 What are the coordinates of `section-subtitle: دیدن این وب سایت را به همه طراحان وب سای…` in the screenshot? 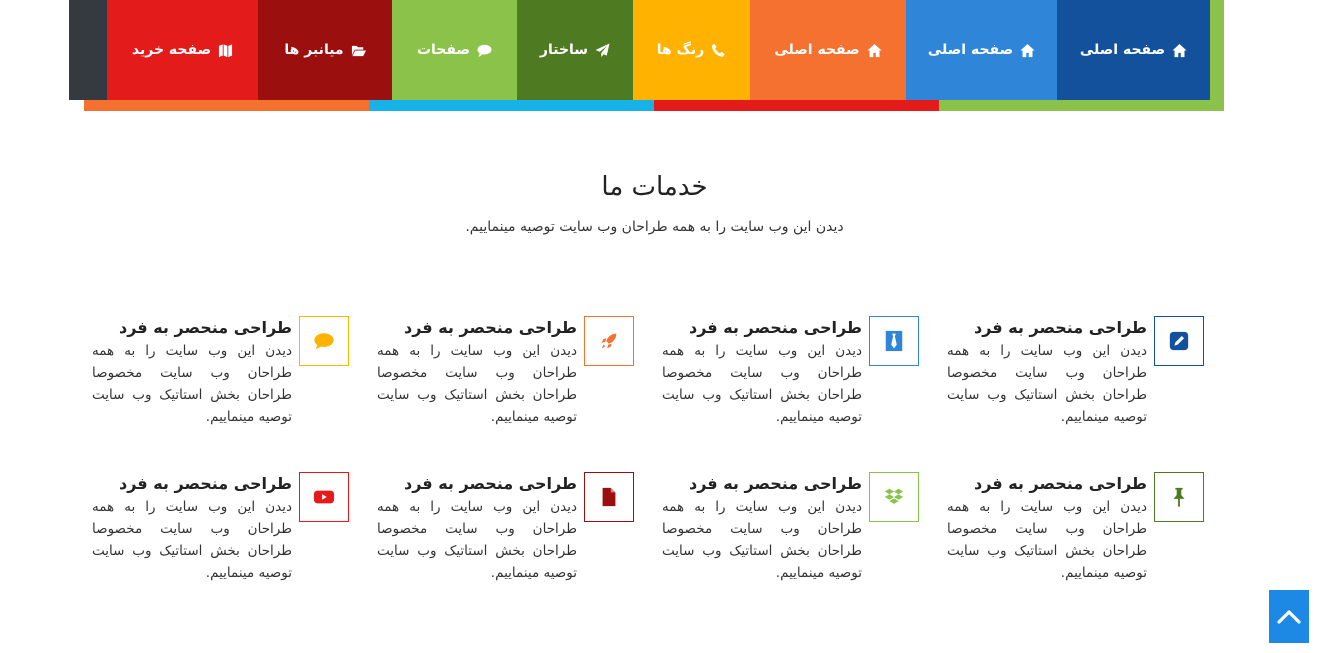 It's located at (654, 227).